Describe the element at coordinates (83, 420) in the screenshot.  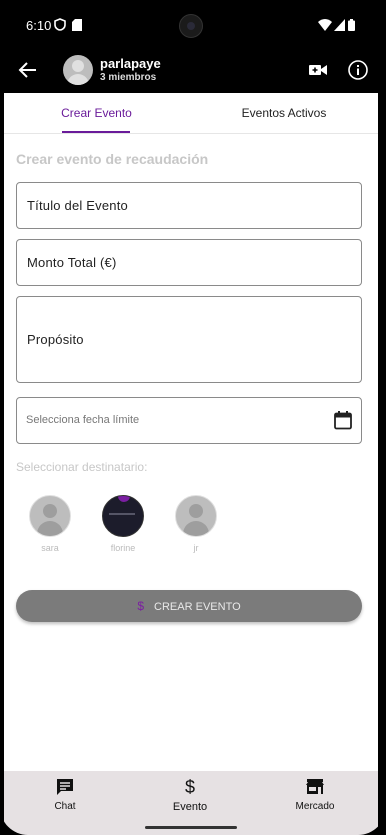
I see `deadline-placeholder: Selecciona fecha límite` at that location.